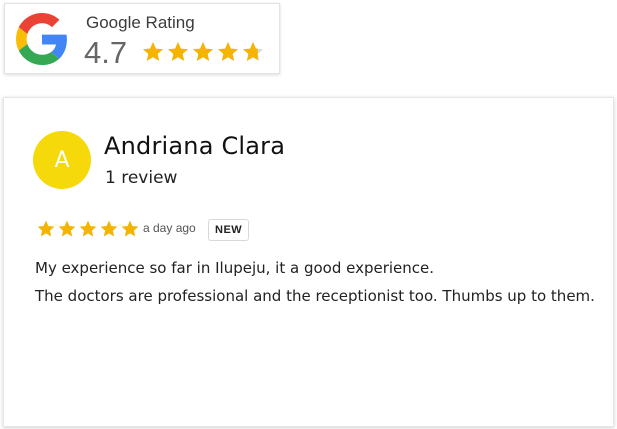  I want to click on review-stars, so click(88, 229).